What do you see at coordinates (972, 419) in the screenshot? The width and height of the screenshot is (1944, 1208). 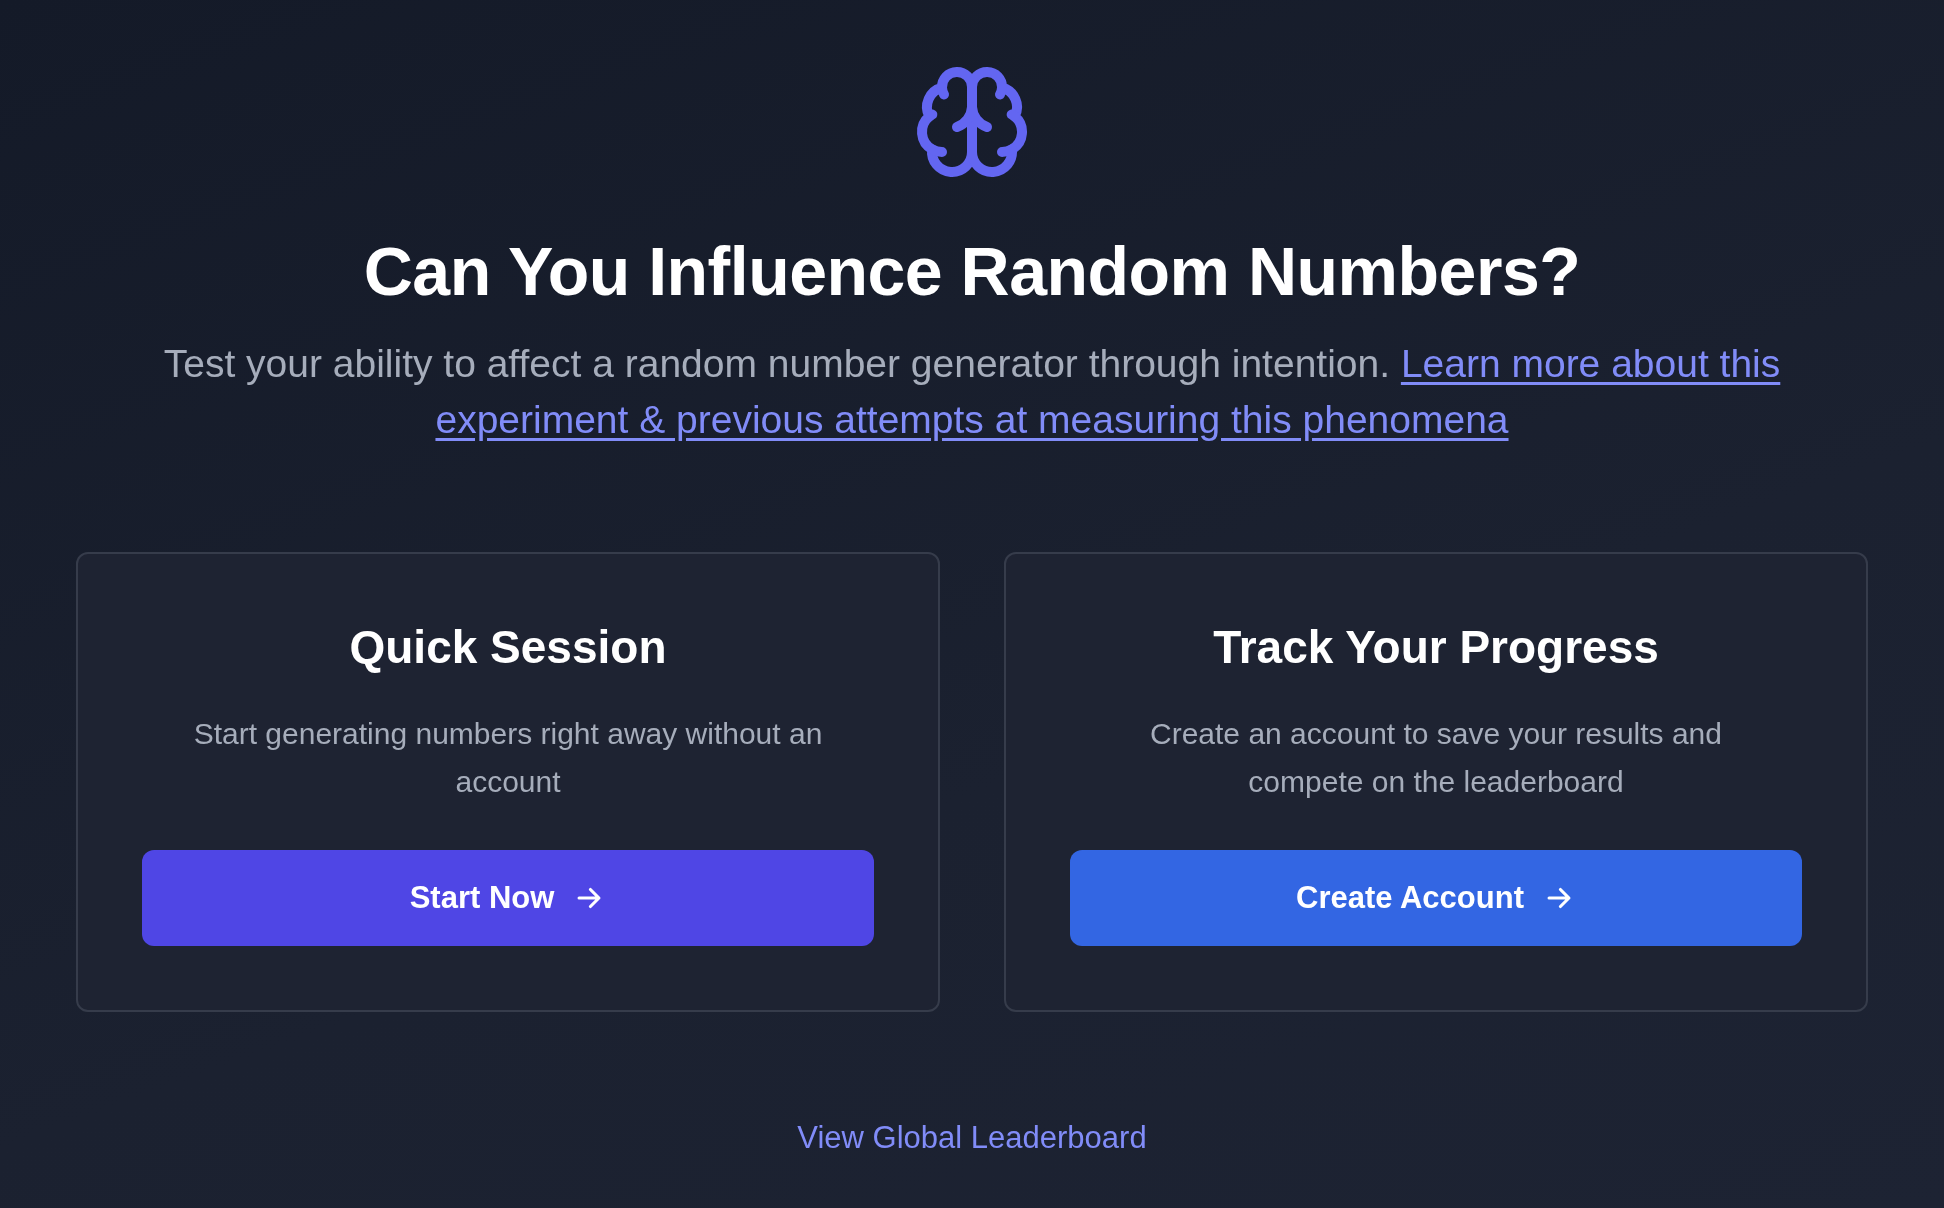 I see `learn-more-link: experiment & previous attempts at measuring this phenomena` at bounding box center [972, 419].